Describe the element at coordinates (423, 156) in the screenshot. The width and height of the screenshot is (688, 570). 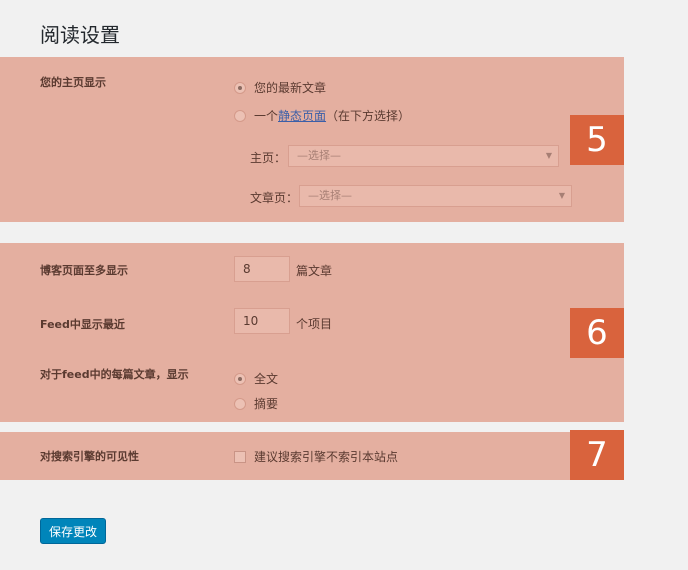
I see `homepage-select: —选择— ▼` at that location.